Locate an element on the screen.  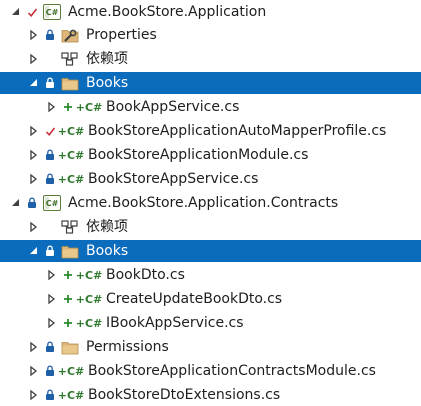
tree-row-permissions-folder: Permissions is located at coordinates (210, 347).